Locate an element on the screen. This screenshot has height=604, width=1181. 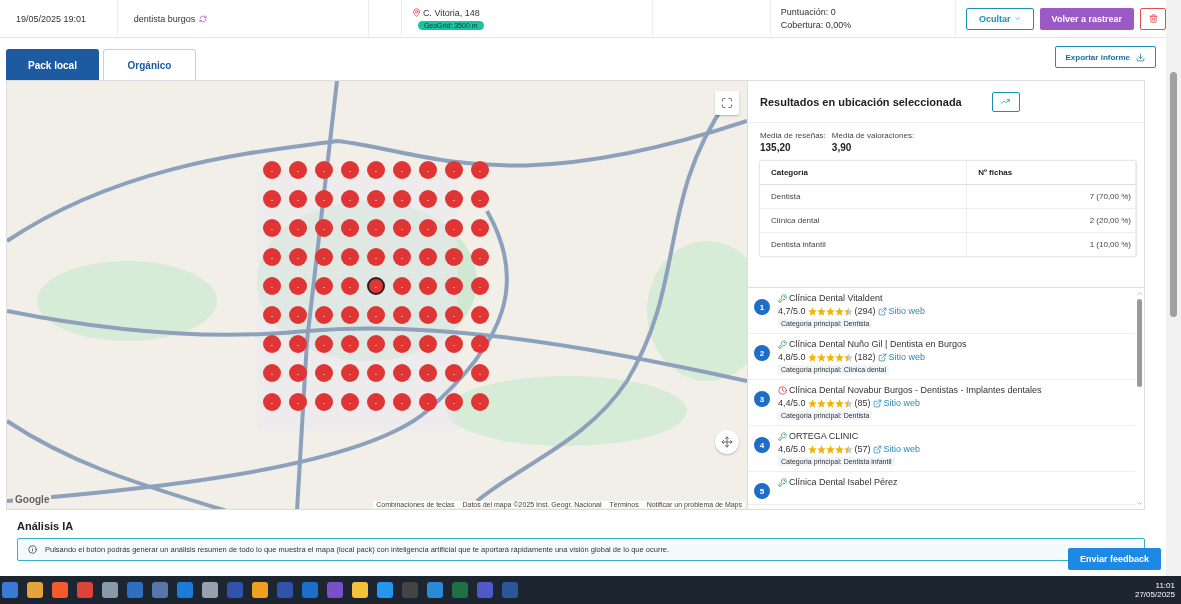
keyword: dentista burgos is located at coordinates (164, 18).